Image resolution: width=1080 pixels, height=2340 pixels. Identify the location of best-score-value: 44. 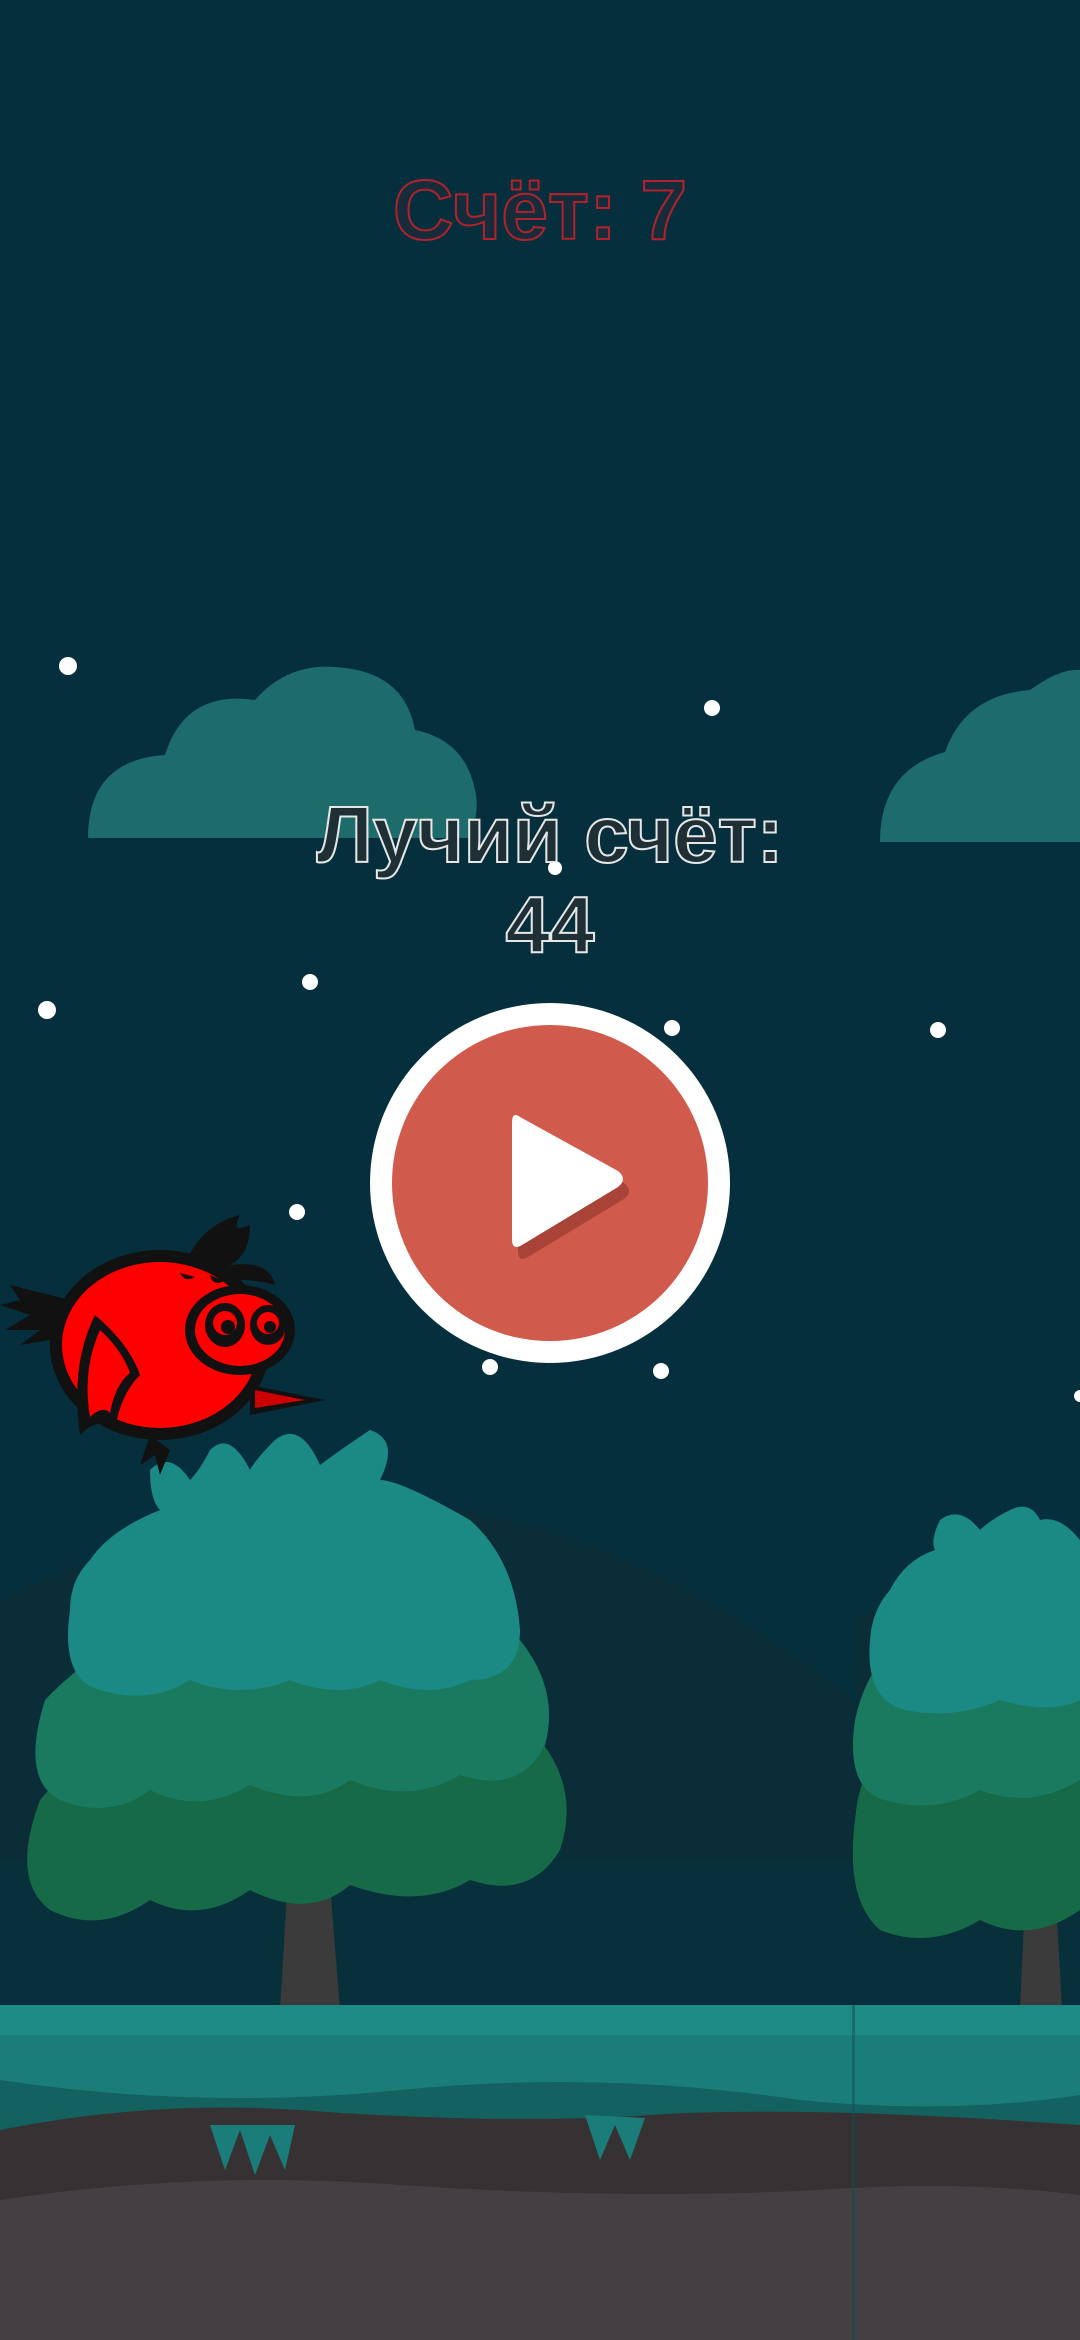
(550, 924).